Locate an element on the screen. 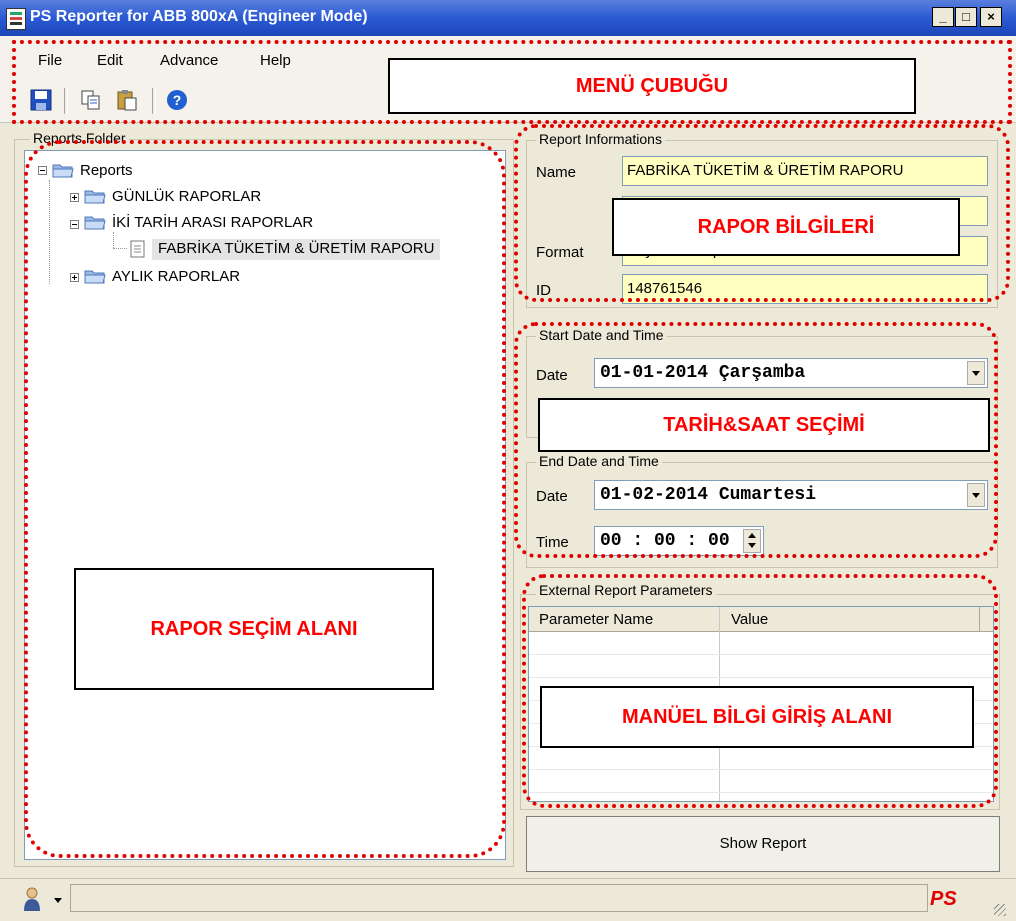 This screenshot has width=1016, height=921. app-icon is located at coordinates (16, 19).